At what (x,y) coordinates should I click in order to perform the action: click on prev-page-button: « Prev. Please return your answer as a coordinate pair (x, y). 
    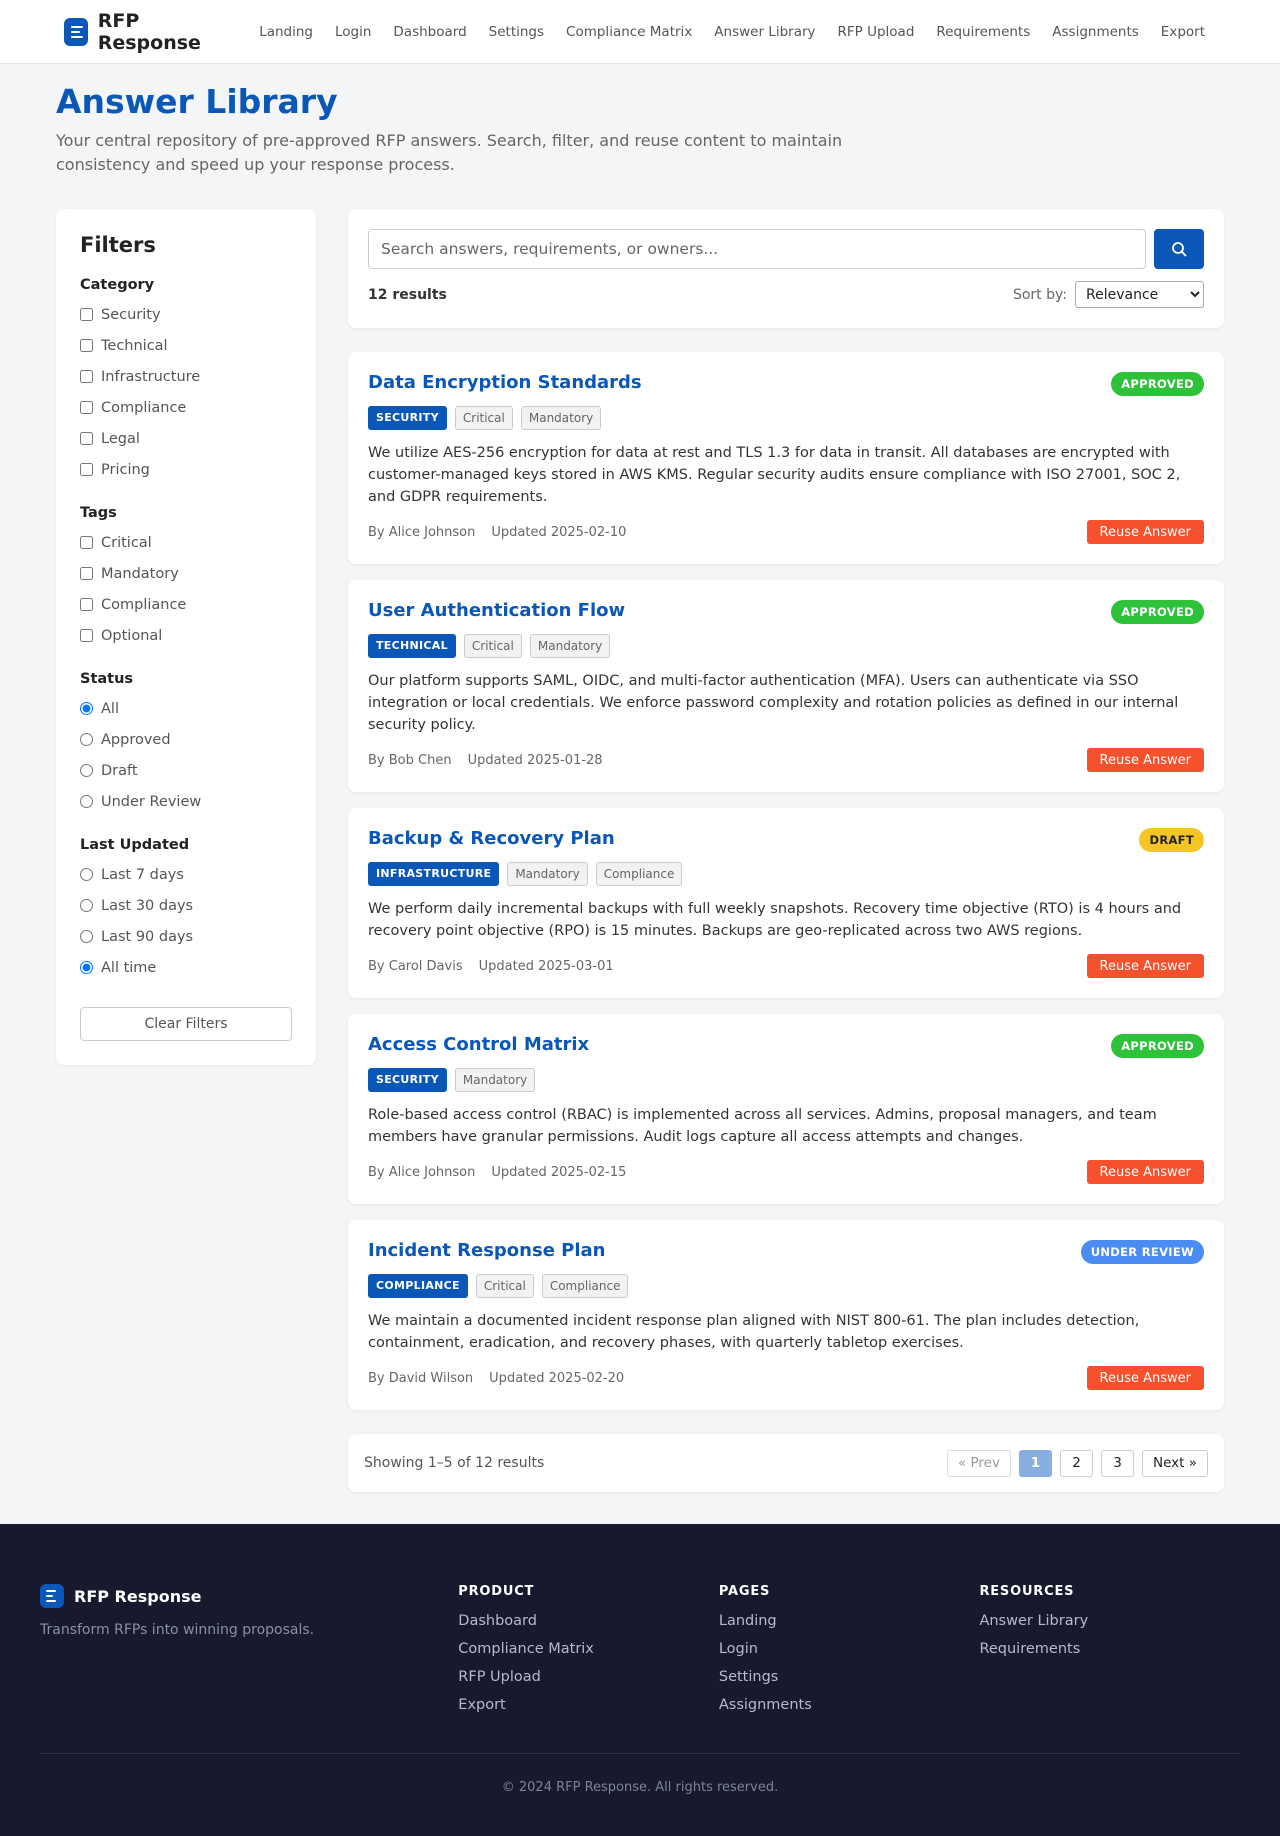
    Looking at the image, I should click on (978, 1463).